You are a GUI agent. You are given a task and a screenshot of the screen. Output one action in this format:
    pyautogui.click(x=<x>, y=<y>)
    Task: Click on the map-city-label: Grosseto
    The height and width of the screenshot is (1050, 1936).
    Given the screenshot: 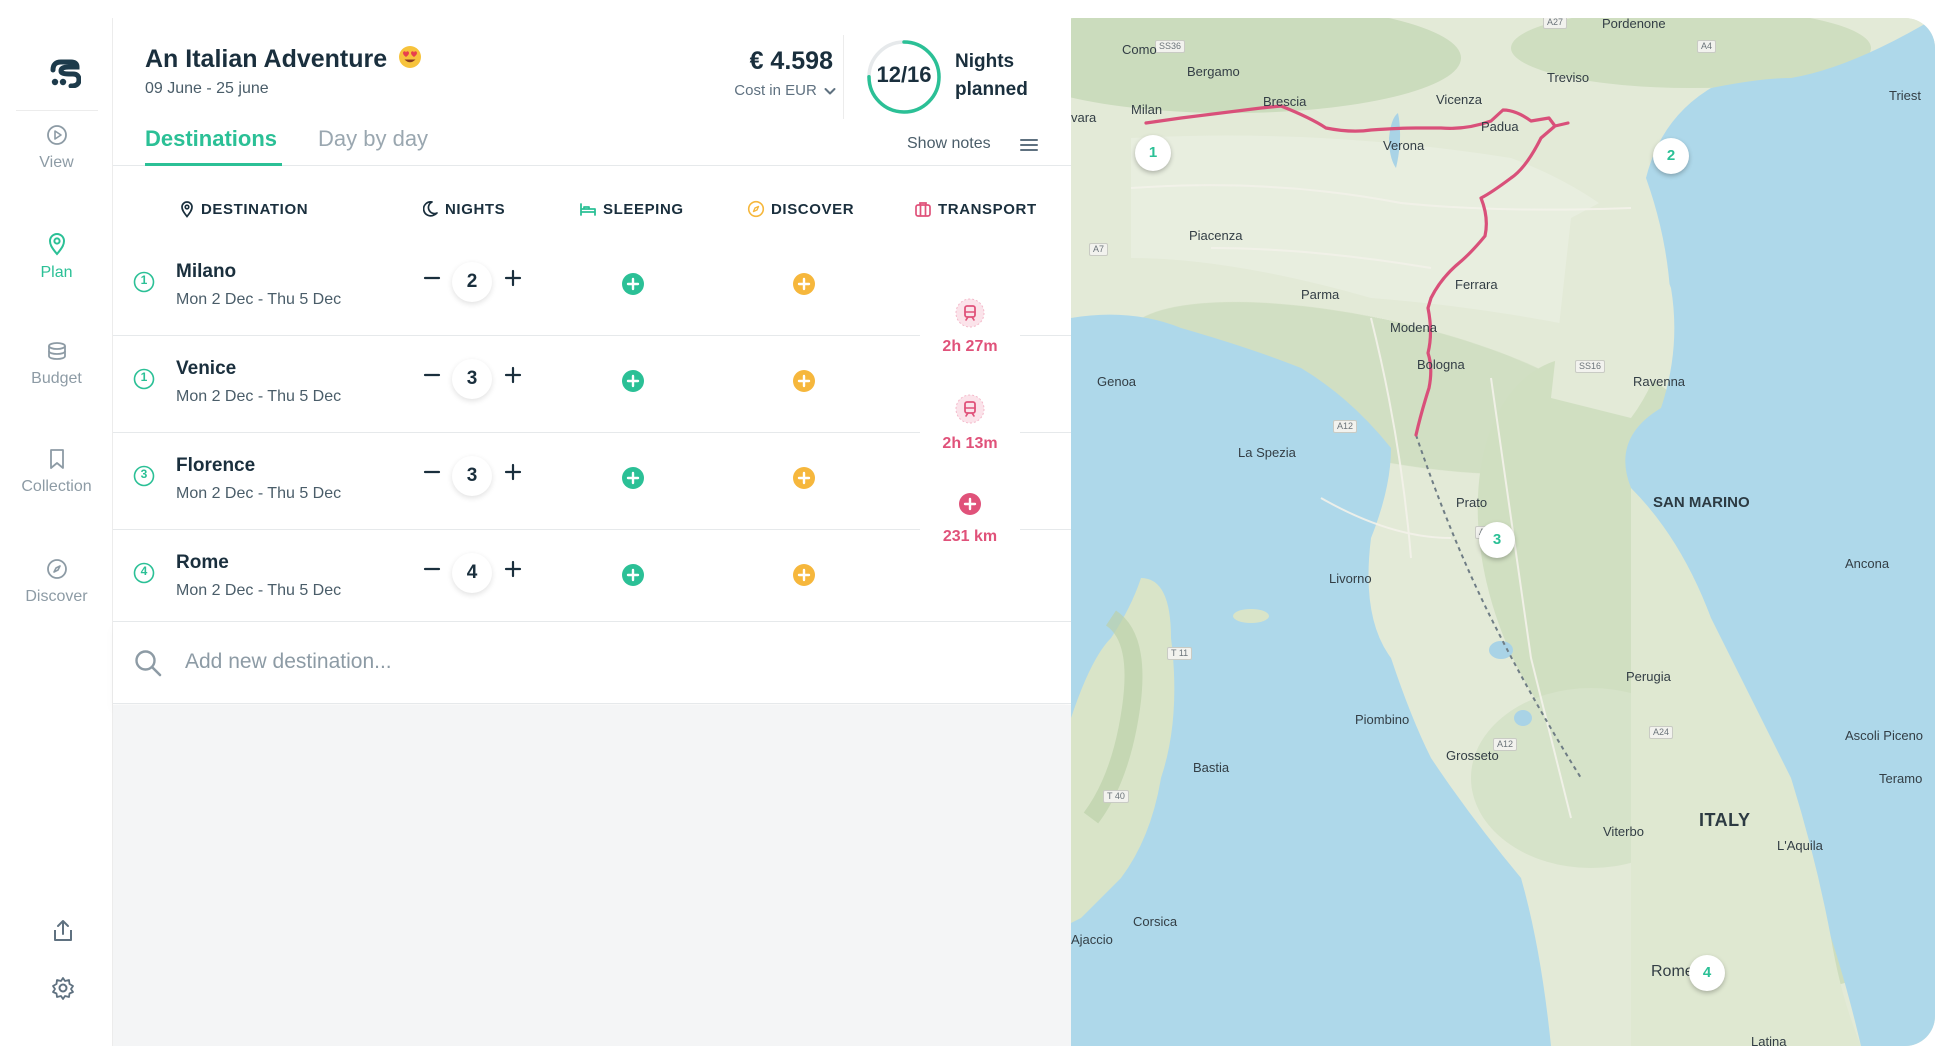 What is the action you would take?
    pyautogui.click(x=1472, y=755)
    